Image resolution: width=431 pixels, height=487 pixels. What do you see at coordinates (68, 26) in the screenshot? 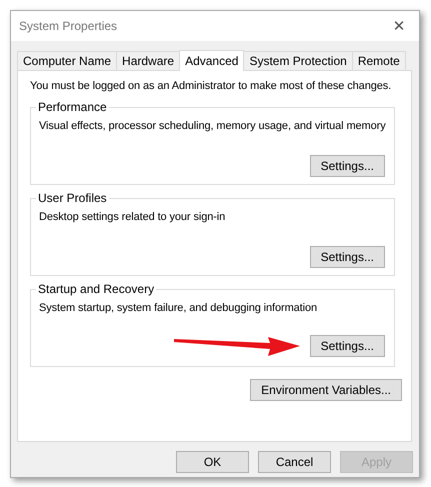
I see `window-title: System Properties` at bounding box center [68, 26].